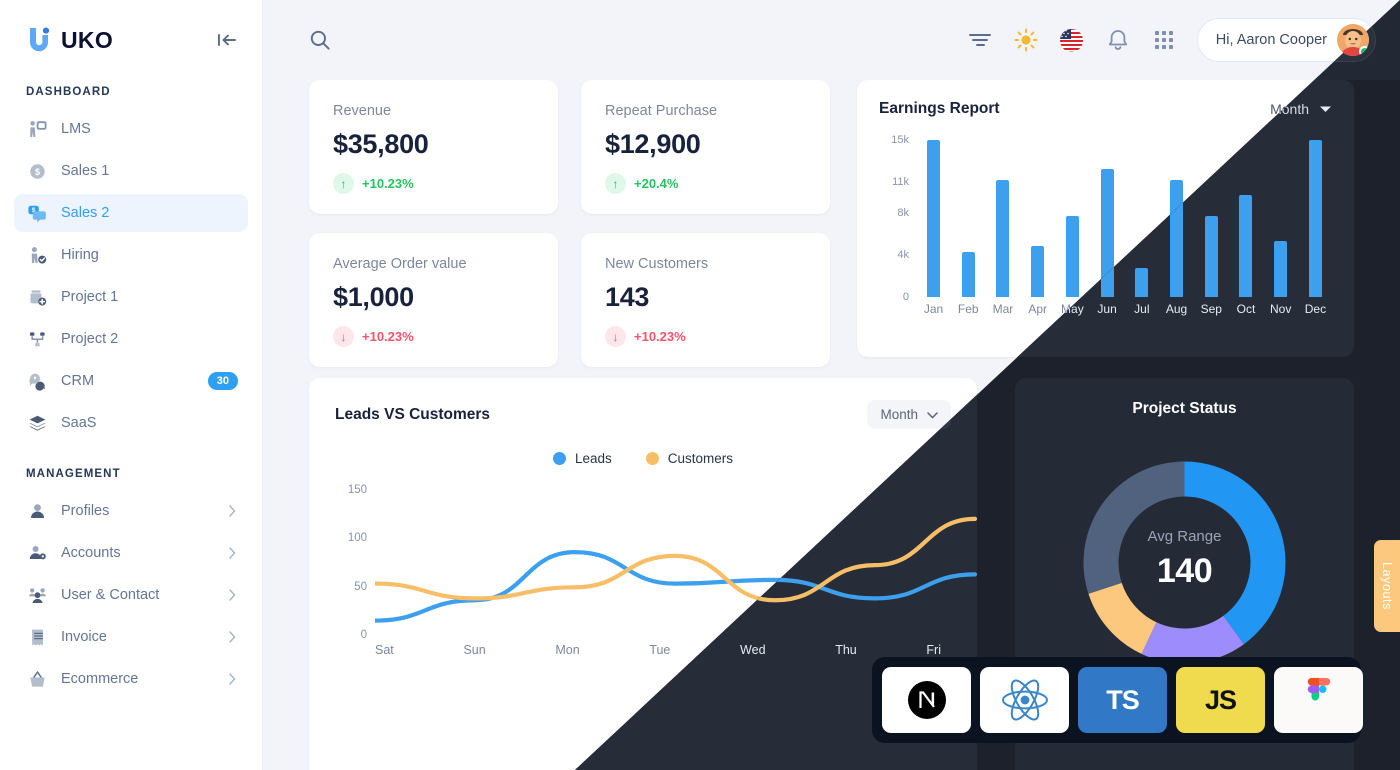 The image size is (1400, 770). What do you see at coordinates (1184, 571) in the screenshot?
I see `donut-center-value: 140` at bounding box center [1184, 571].